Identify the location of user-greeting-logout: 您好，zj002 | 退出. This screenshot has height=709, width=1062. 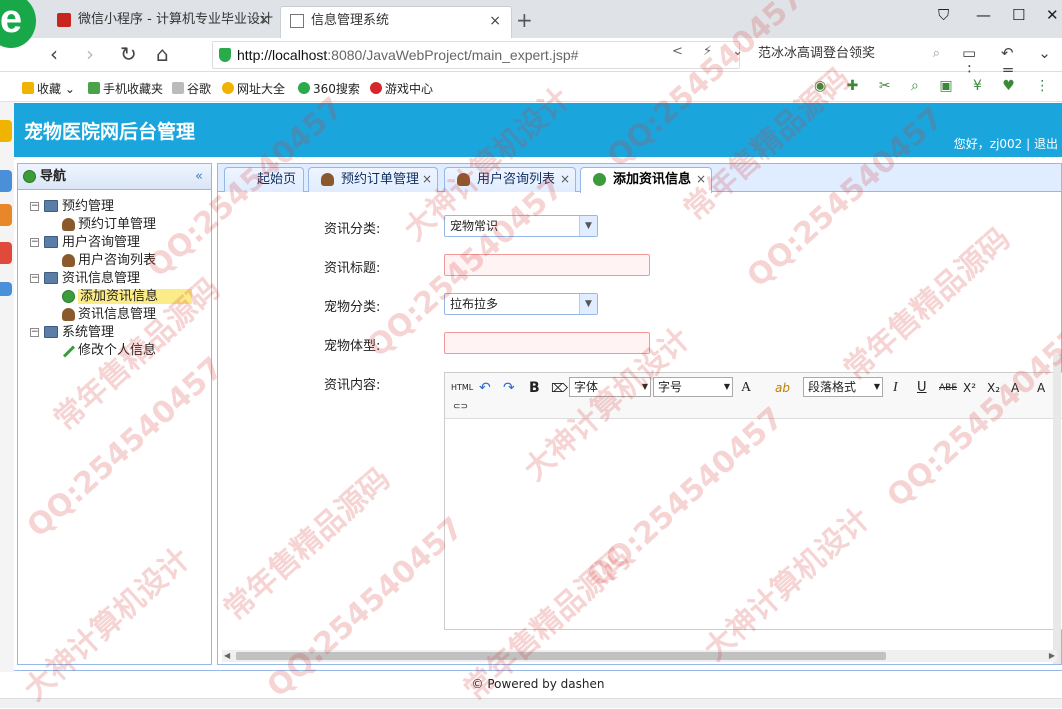
(1006, 143).